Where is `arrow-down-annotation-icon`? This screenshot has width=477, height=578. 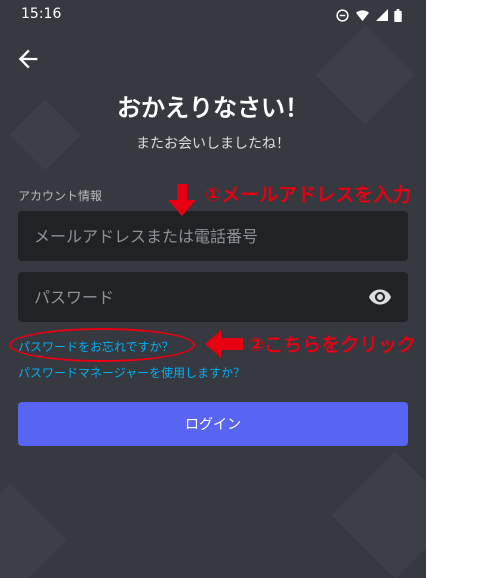
arrow-down-annotation-icon is located at coordinates (182, 200).